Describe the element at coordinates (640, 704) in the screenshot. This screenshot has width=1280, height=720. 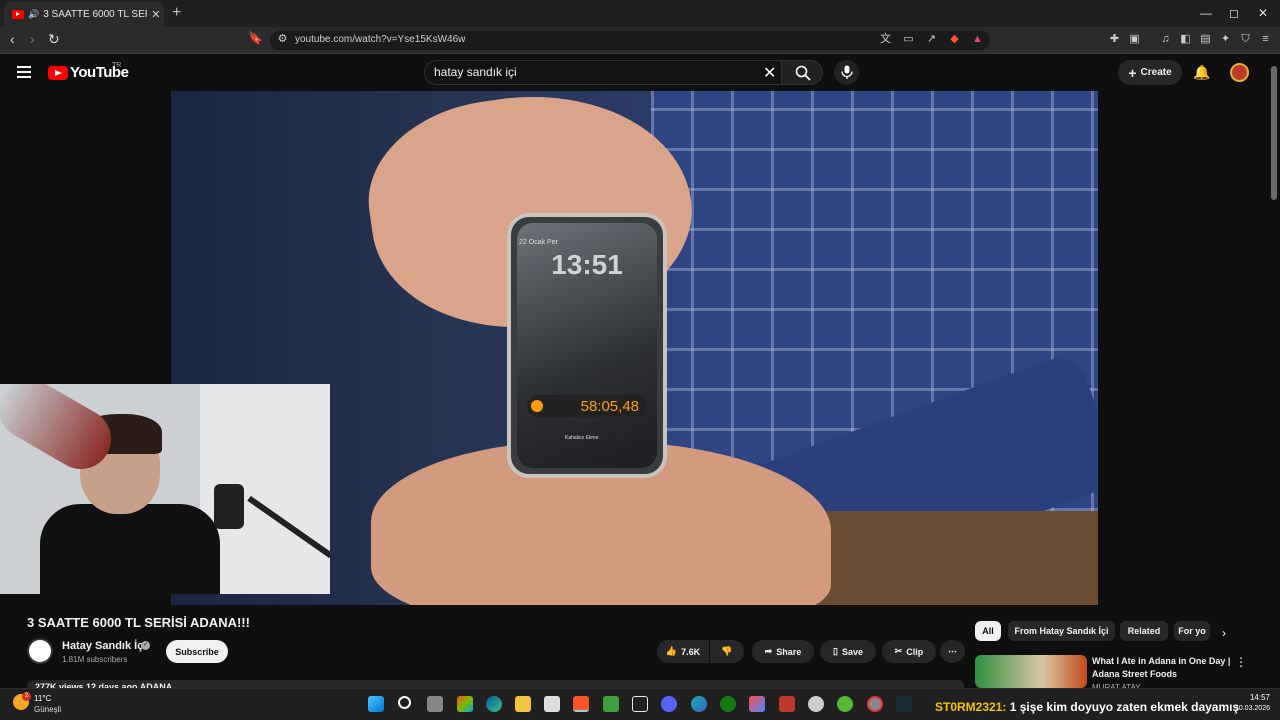
I see `epic-games-icon` at that location.